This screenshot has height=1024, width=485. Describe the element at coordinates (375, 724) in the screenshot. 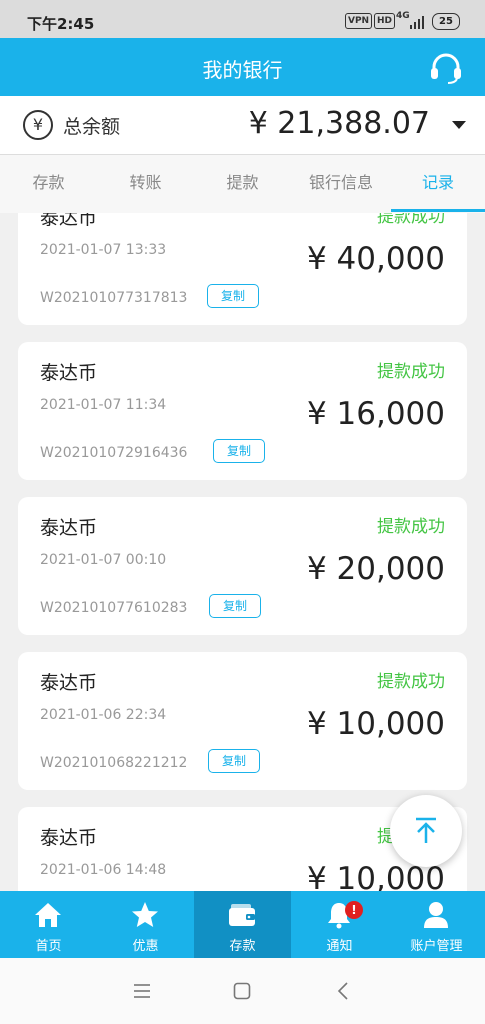

I see `record-amount: ¥ 10,000` at that location.